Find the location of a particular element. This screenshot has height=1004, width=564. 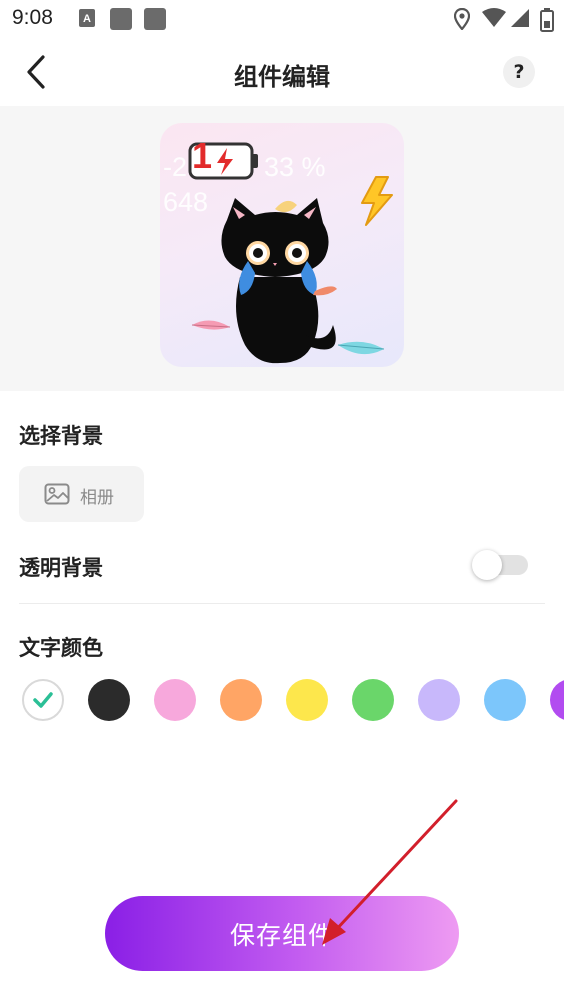

nav-bar: 组件编辑 ? is located at coordinates (282, 73).